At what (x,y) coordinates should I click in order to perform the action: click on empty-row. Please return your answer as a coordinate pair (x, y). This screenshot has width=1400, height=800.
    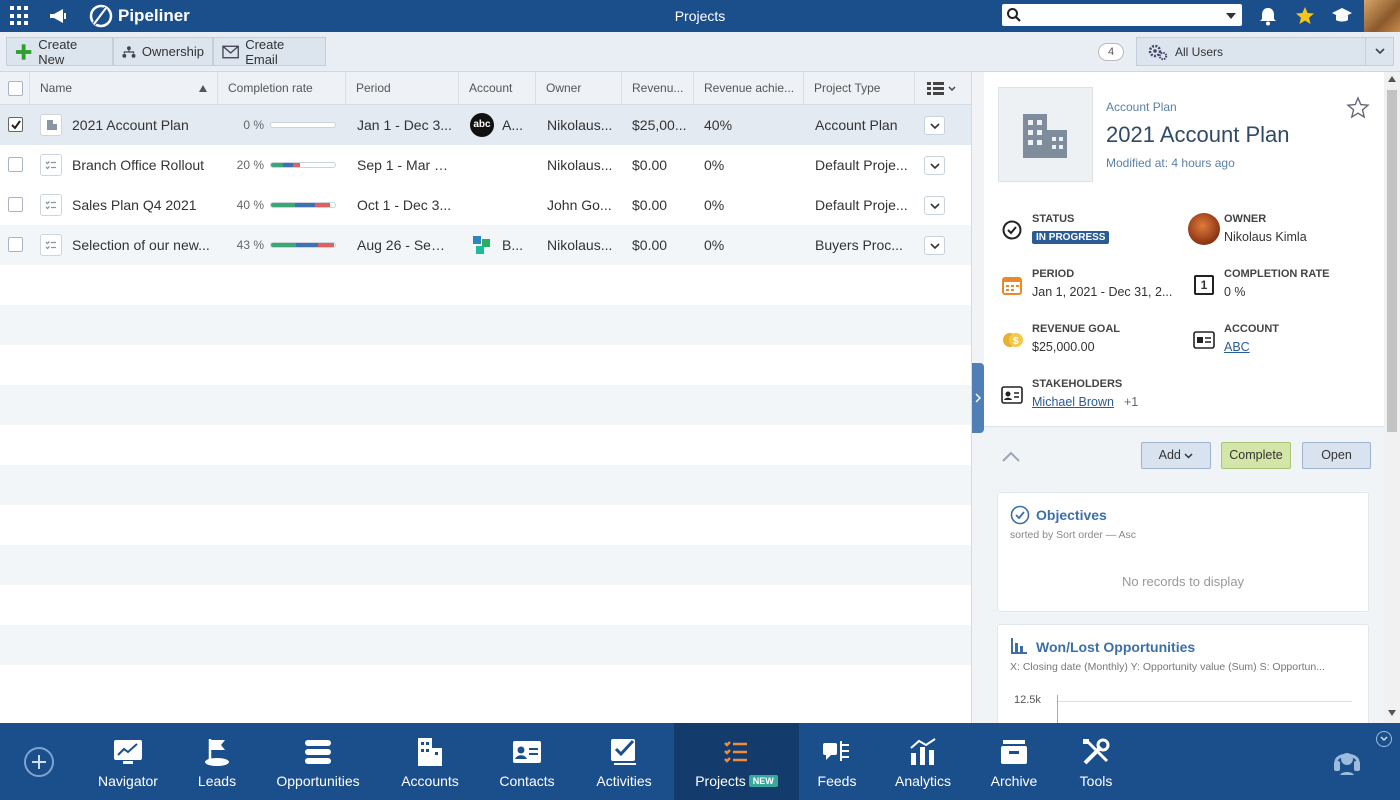
    Looking at the image, I should click on (485, 485).